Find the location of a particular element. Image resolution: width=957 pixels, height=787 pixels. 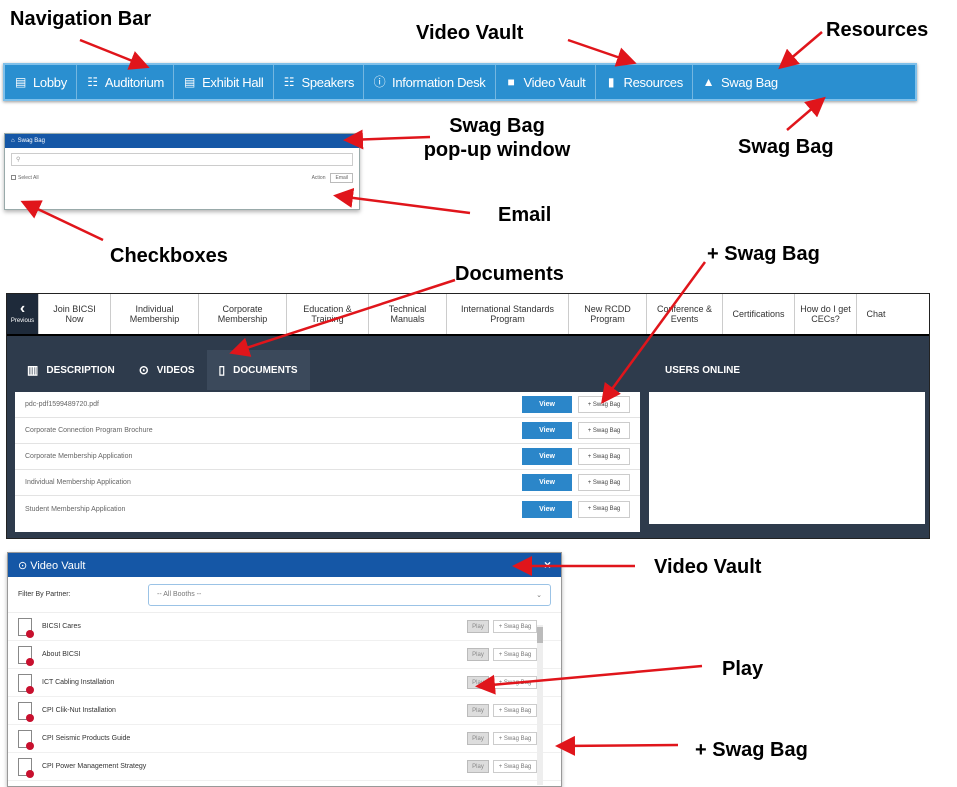

select-all-checkbox is located at coordinates (13, 178).